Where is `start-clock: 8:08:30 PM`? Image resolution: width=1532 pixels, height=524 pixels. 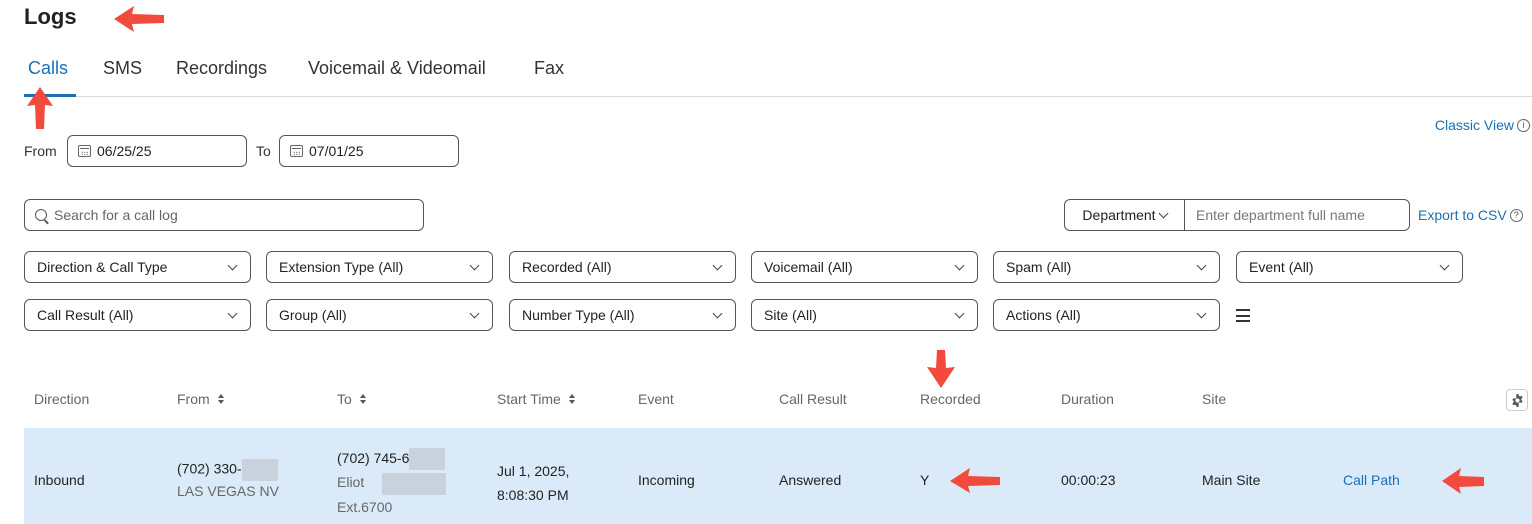 start-clock: 8:08:30 PM is located at coordinates (533, 495).